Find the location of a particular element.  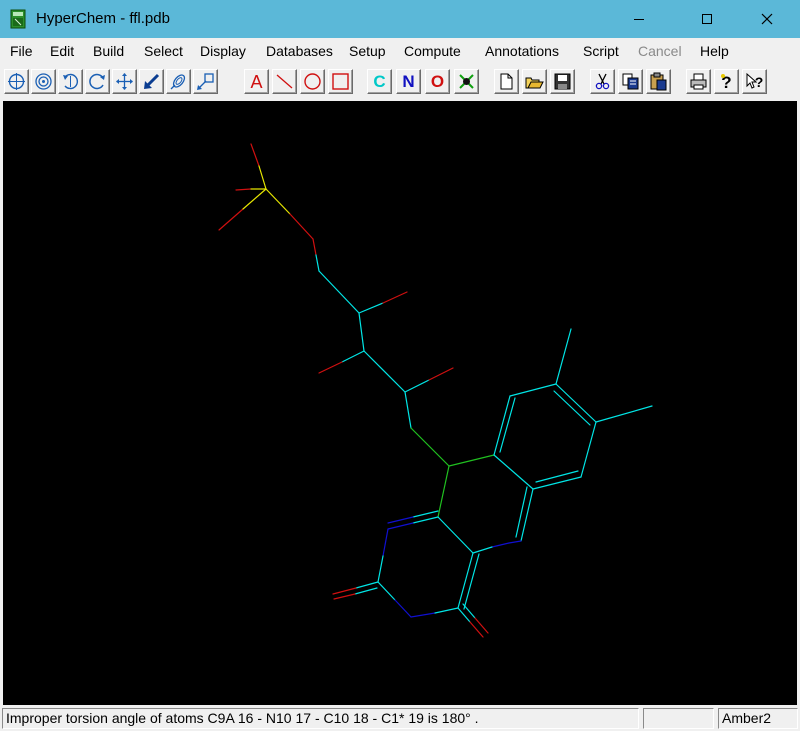

close-button is located at coordinates (767, 19).